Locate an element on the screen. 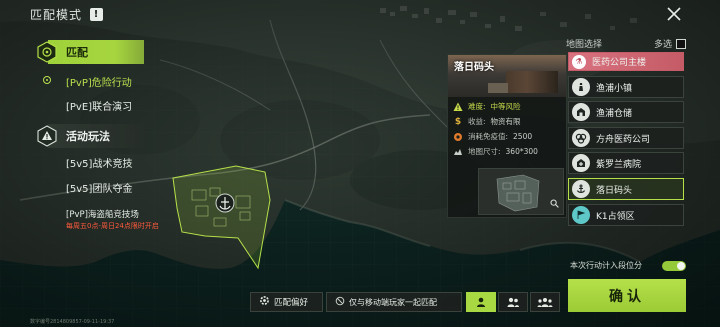 This screenshot has width=720, height=327. squad-icon is located at coordinates (545, 302).